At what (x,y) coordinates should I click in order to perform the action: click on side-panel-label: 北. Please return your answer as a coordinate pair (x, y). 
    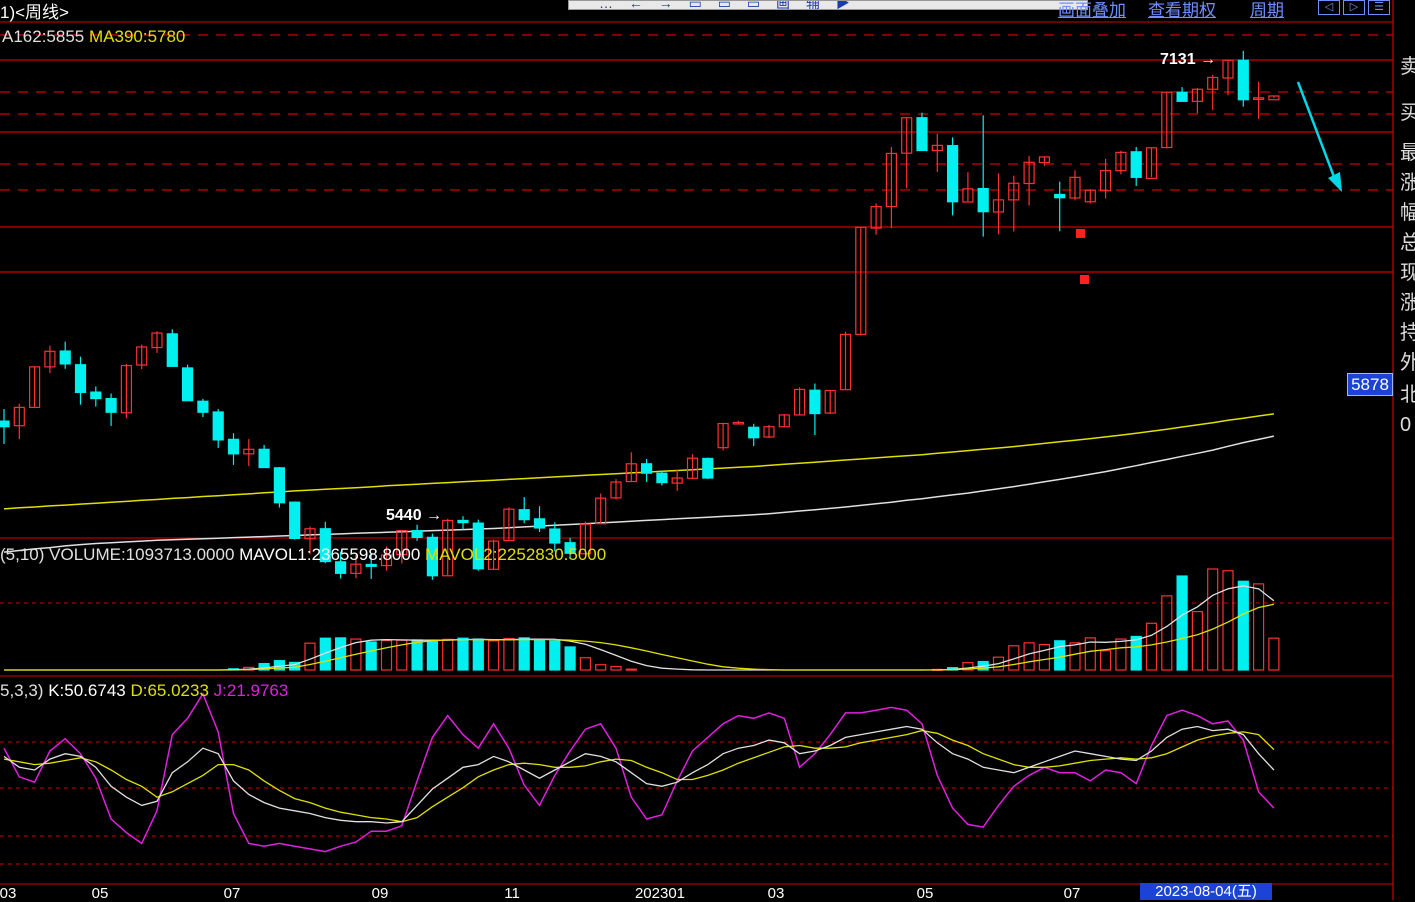
    Looking at the image, I should click on (1407, 395).